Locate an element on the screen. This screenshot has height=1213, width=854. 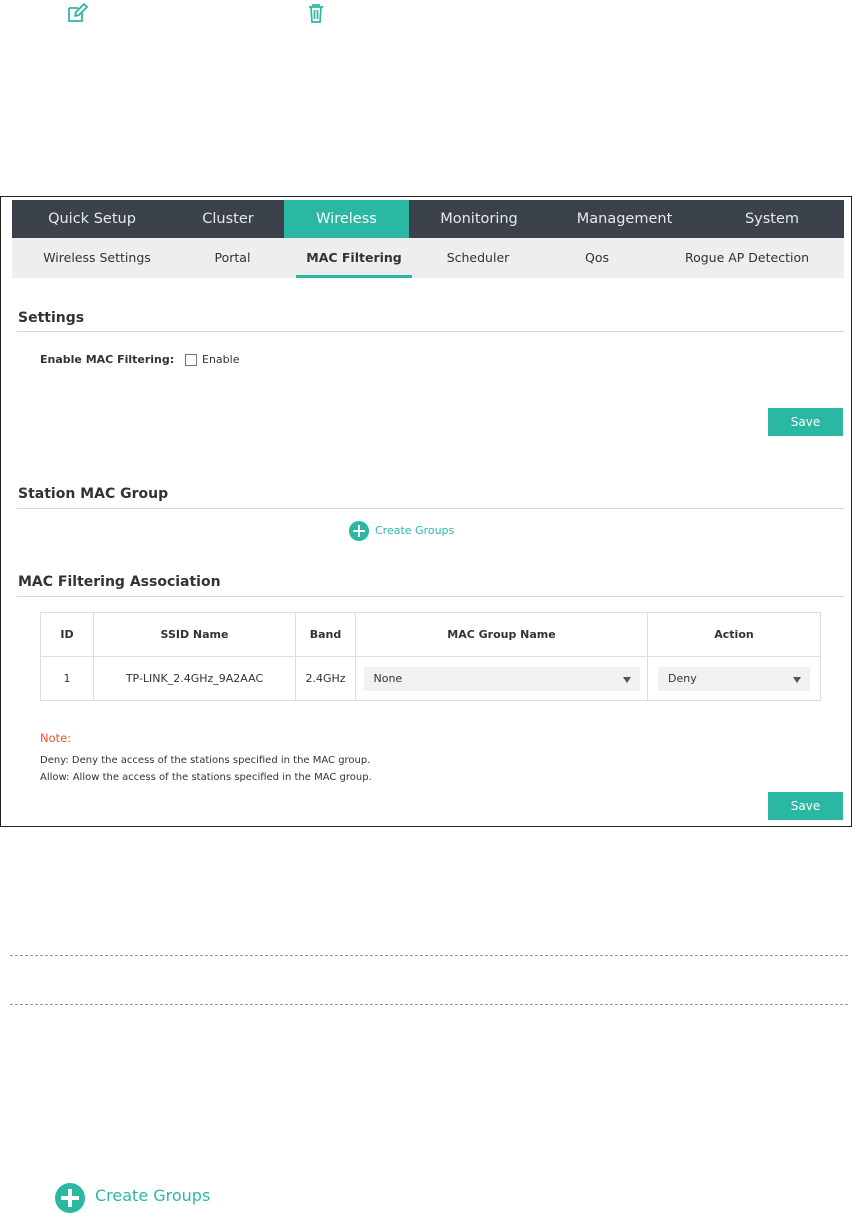
cell-mac-group: None is located at coordinates (501, 678).